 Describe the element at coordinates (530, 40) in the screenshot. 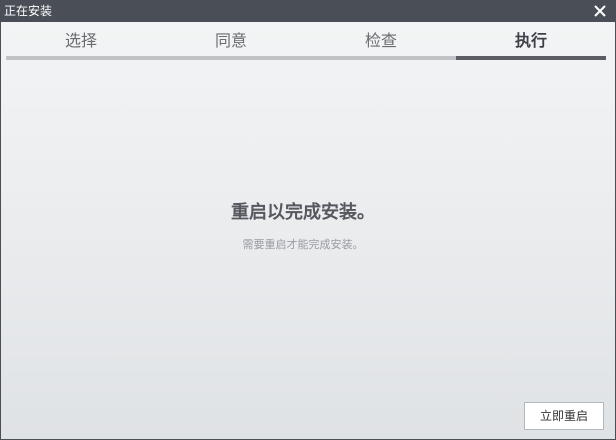

I see `step-execute: 执行` at that location.